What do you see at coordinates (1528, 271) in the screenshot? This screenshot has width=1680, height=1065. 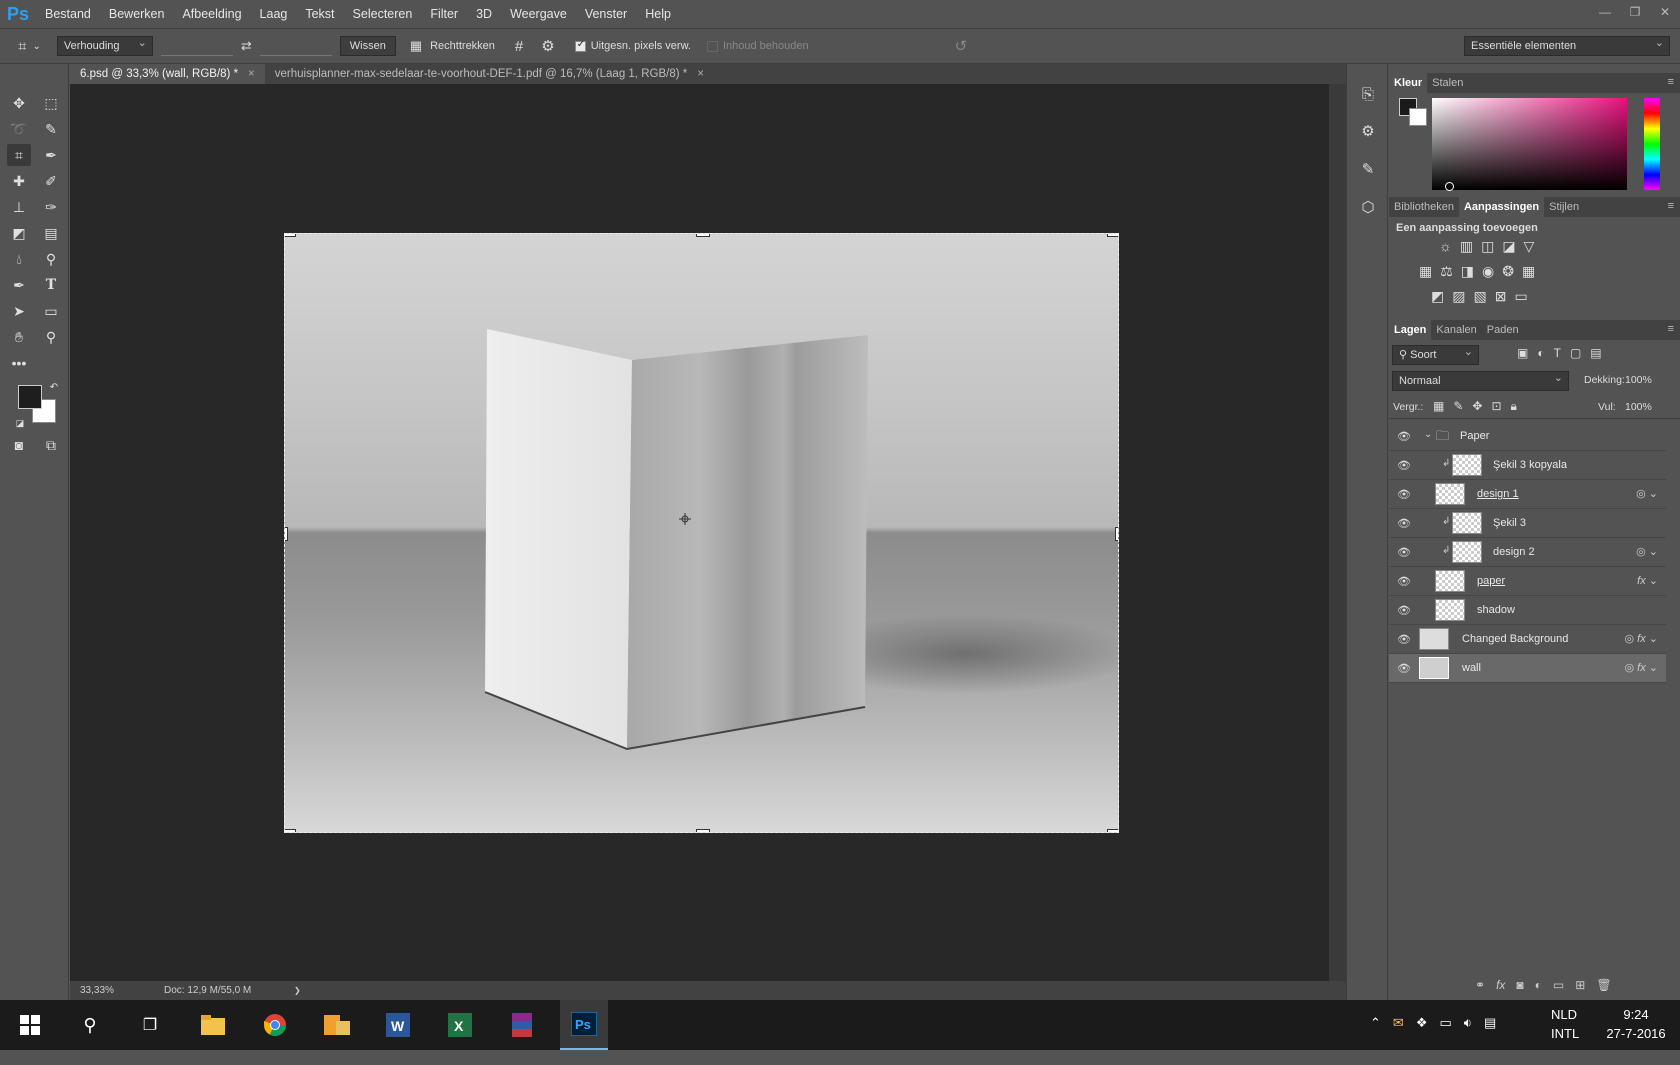 I see `color-lookup-icon: ▦` at bounding box center [1528, 271].